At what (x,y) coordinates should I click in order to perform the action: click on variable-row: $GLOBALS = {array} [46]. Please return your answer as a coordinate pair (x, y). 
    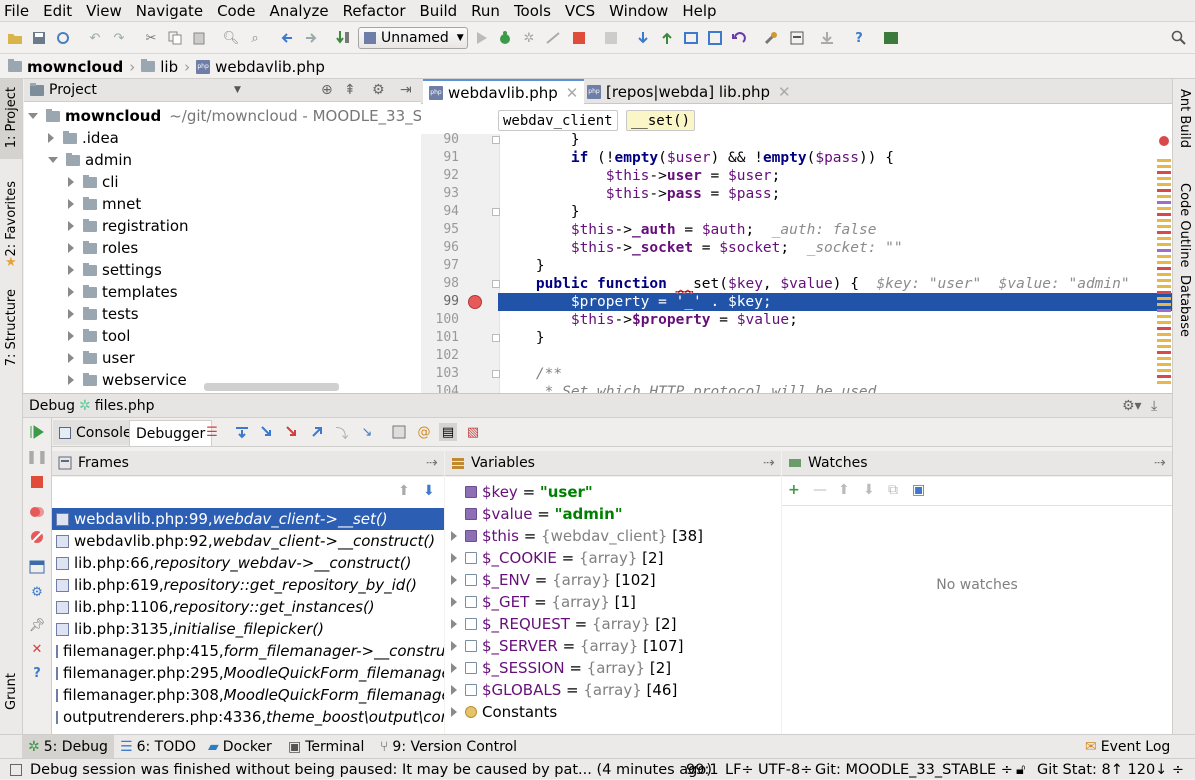
    Looking at the image, I should click on (561, 690).